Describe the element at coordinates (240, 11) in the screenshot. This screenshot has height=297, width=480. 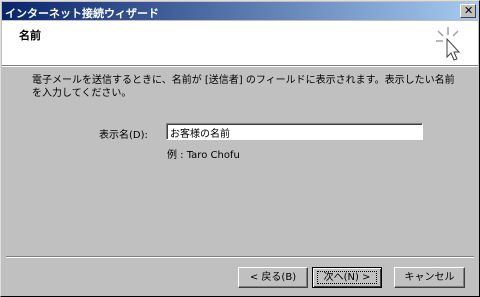
I see `title-bar: インターネット接続ウィザード ✕` at that location.